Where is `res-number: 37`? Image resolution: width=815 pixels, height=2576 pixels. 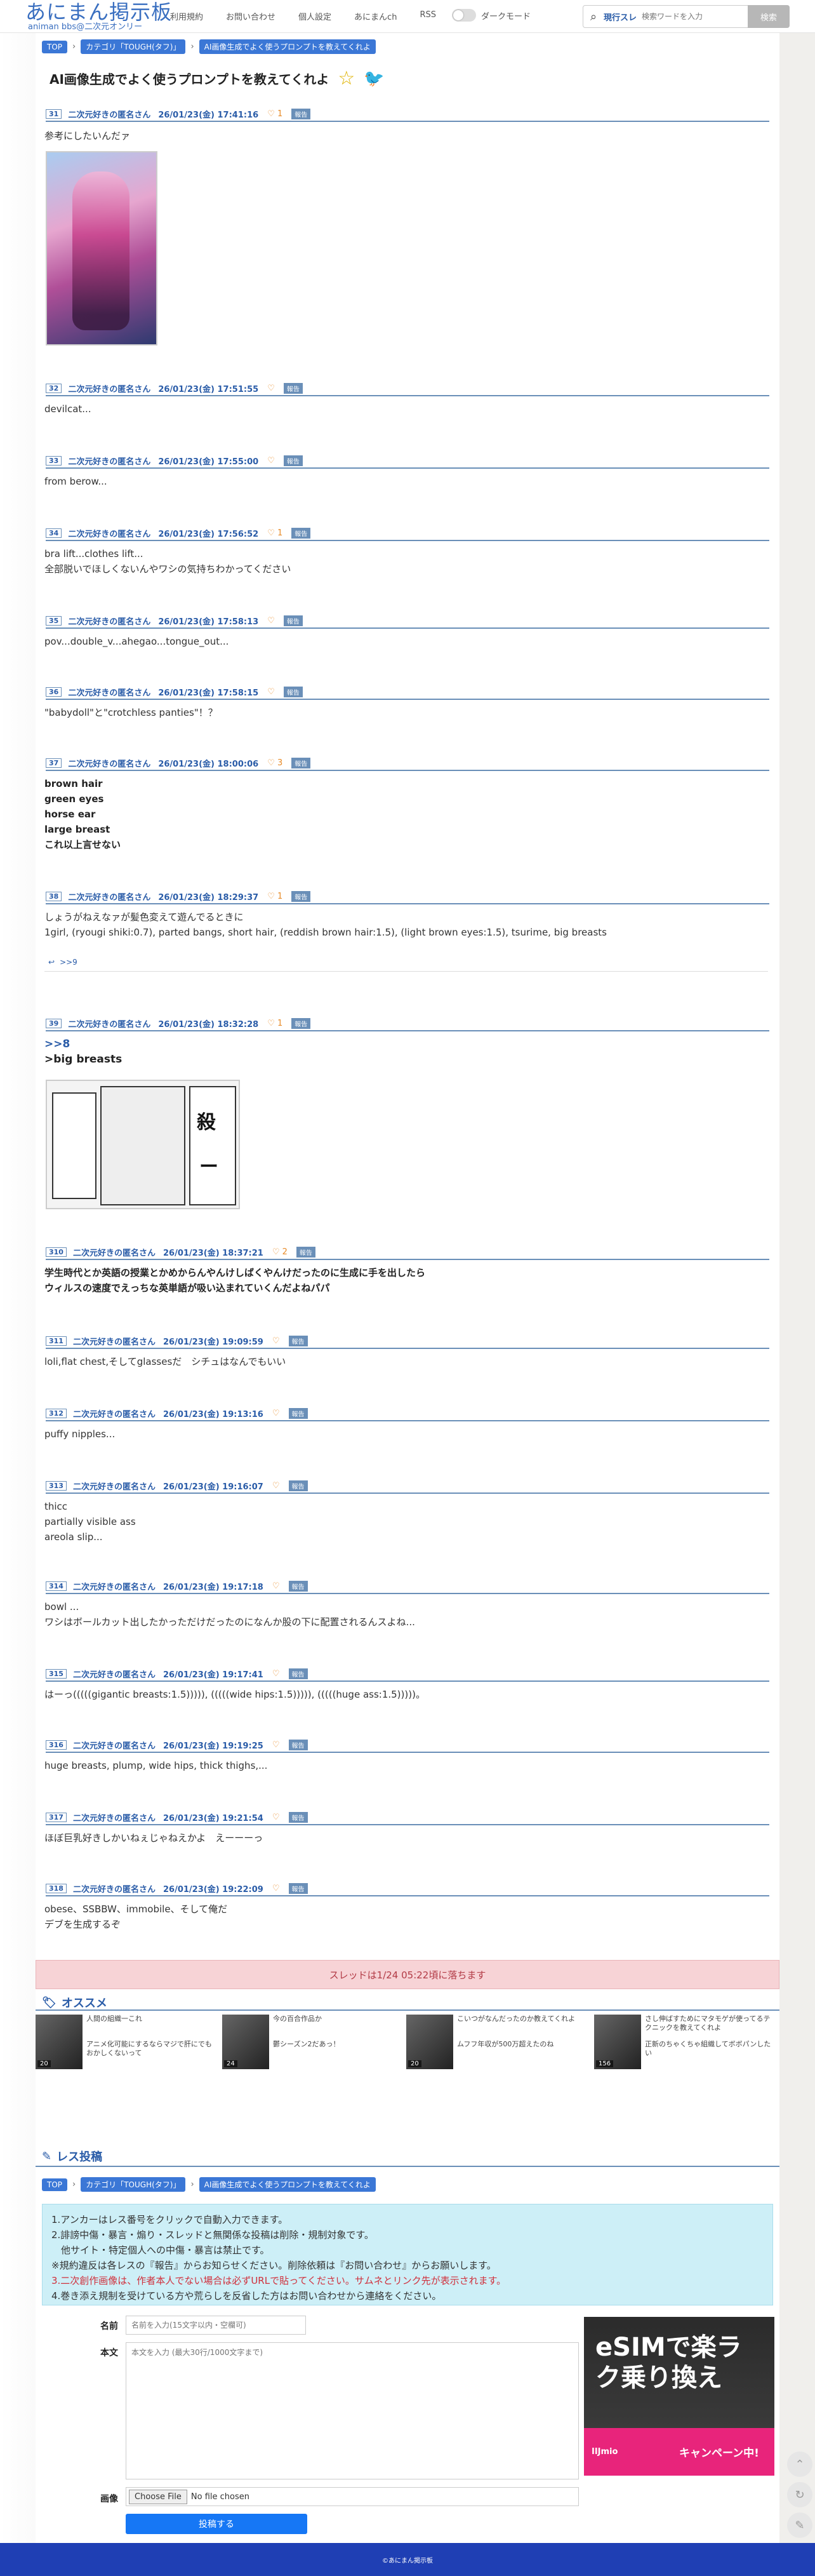
res-number: 37 is located at coordinates (54, 763).